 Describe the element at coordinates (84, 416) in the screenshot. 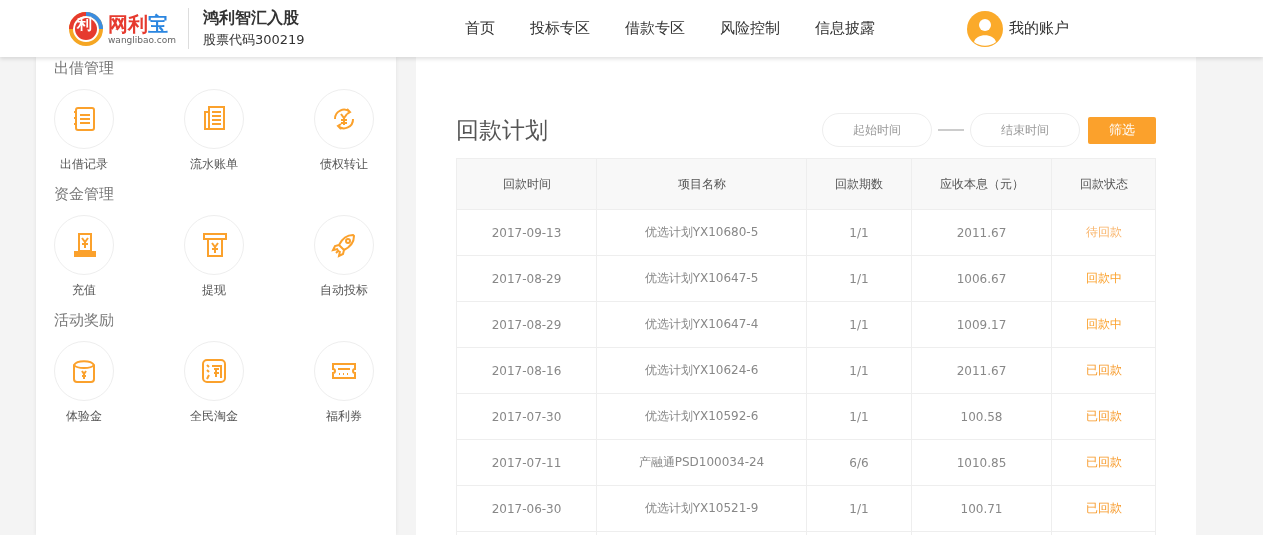

I see `menu-label: 体验金` at that location.